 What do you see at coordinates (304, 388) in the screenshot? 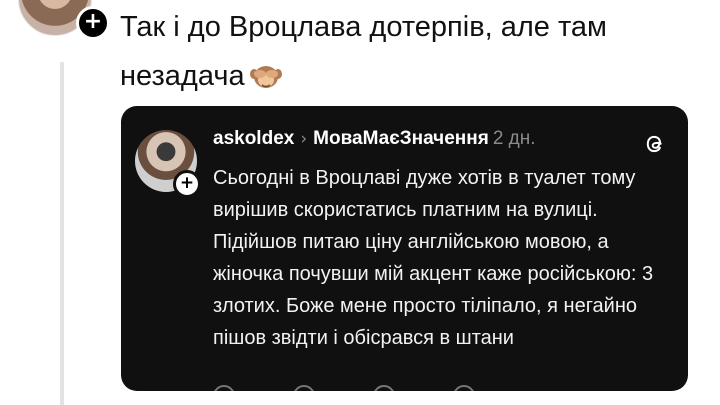
I see `comment-icon` at bounding box center [304, 388].